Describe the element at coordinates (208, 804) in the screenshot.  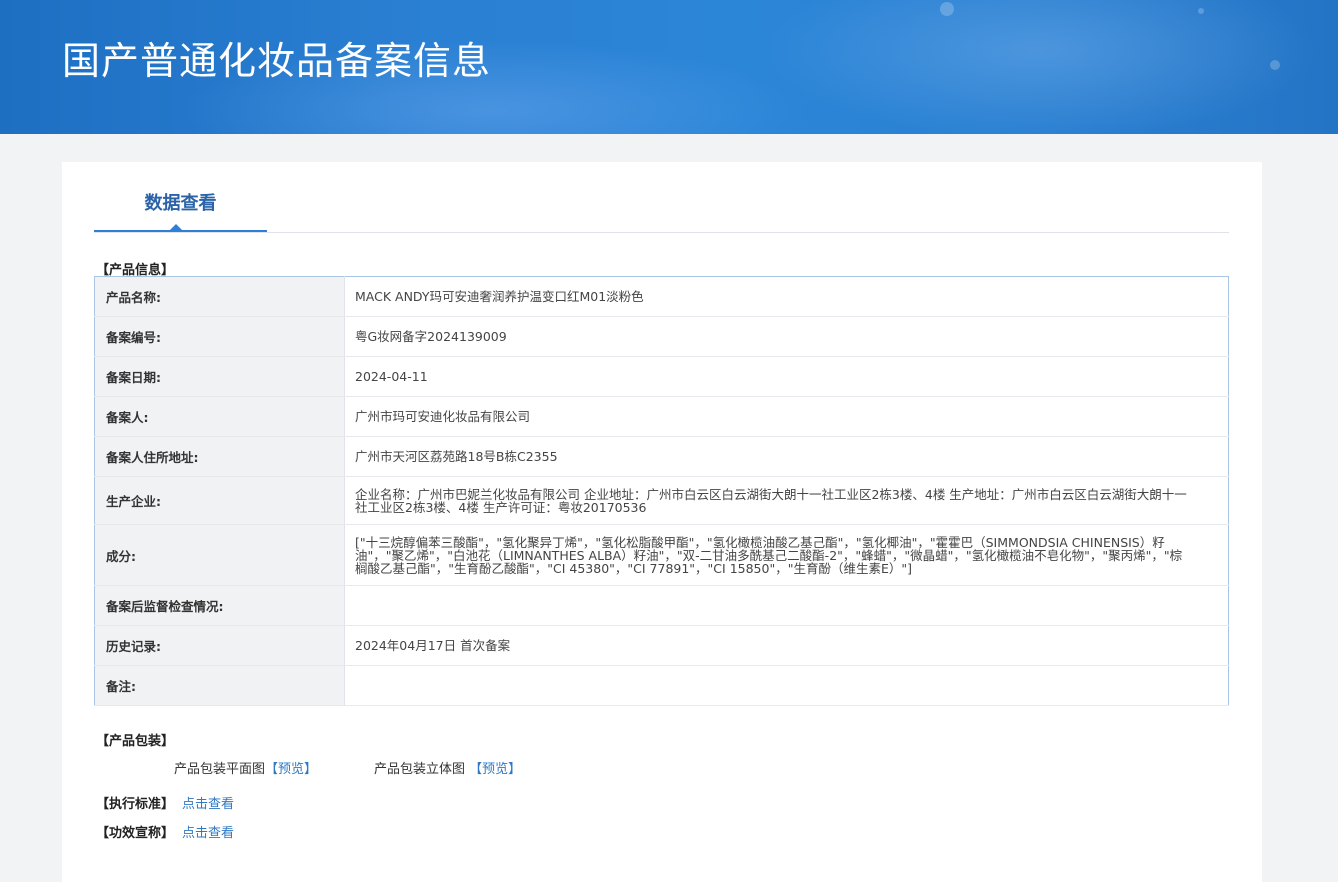
I see `standard-view-link: 点击查看` at that location.